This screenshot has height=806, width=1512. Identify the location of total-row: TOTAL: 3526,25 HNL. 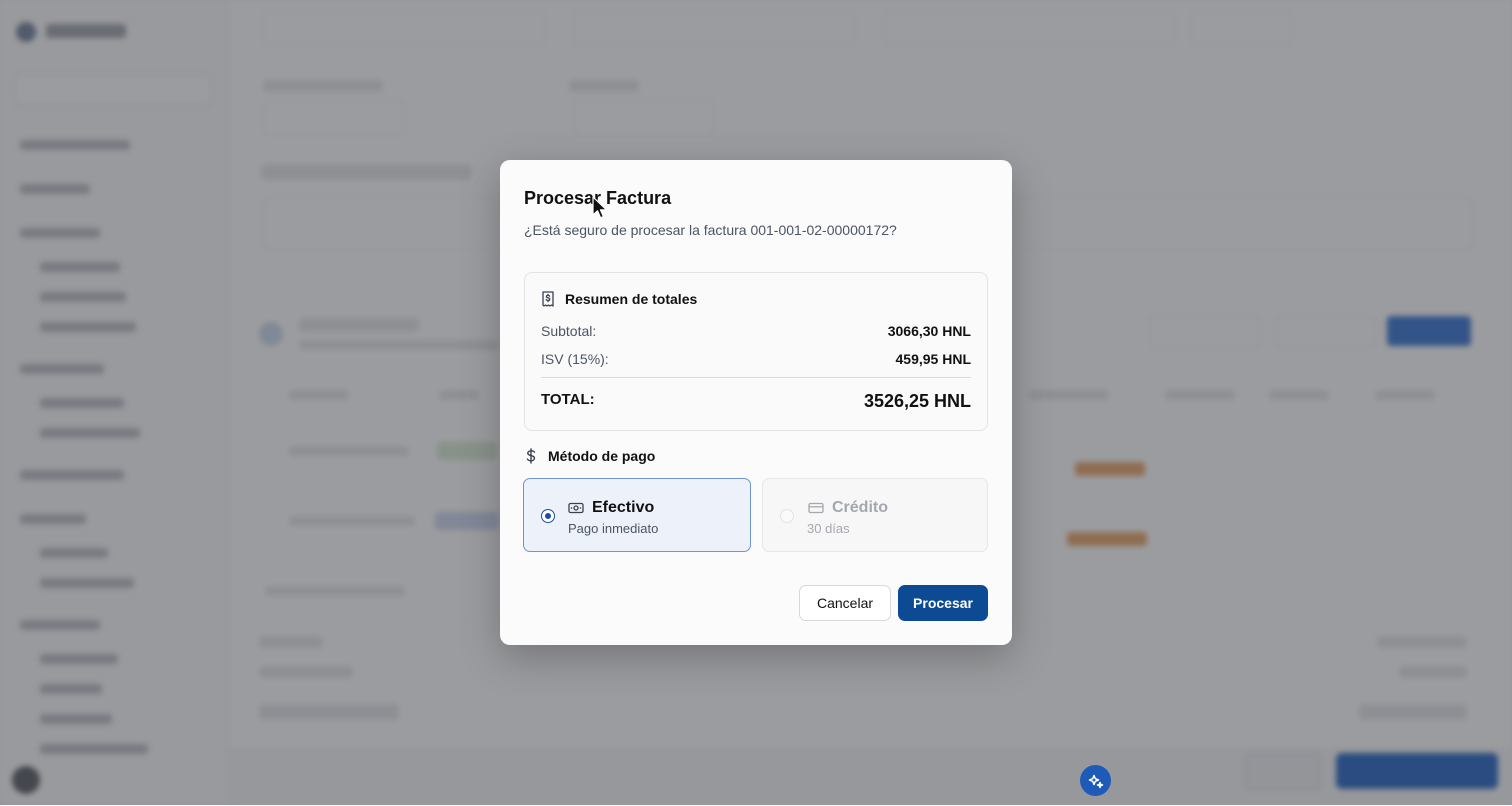
(756, 401).